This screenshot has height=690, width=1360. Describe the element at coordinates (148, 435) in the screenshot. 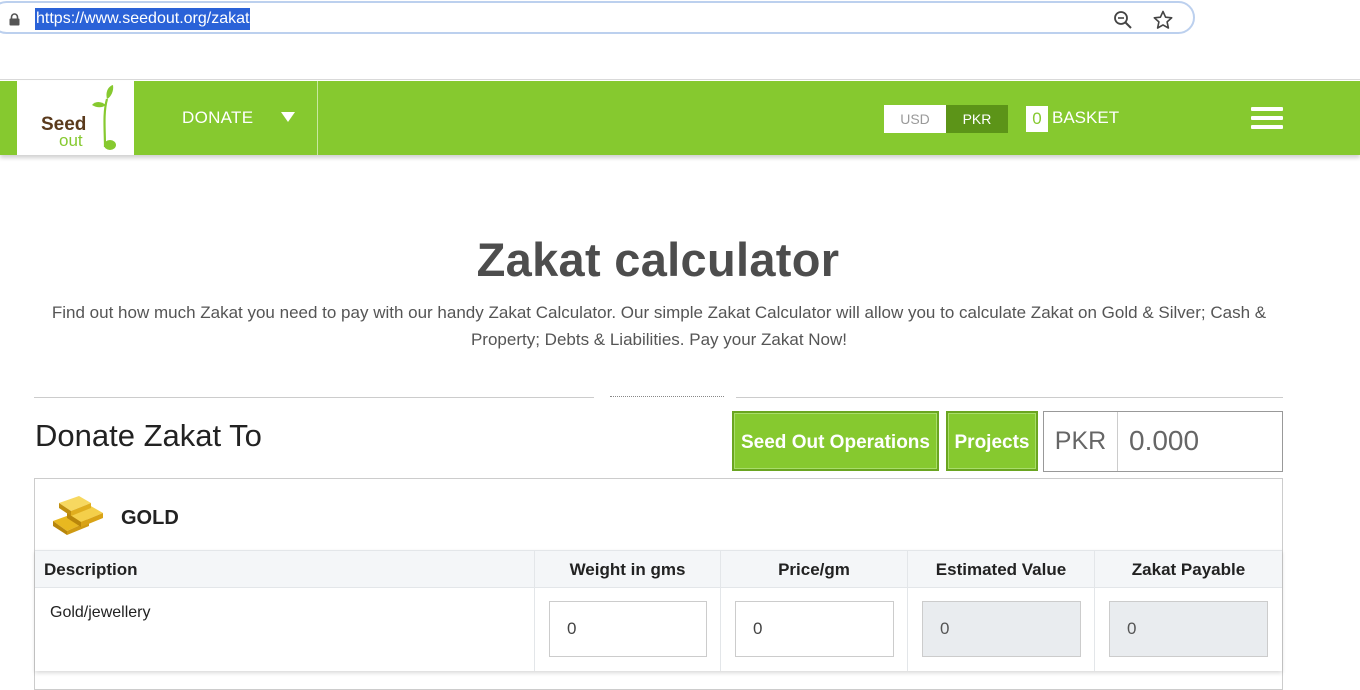

I see `donate-zakat-heading: Donate Zakat To` at that location.